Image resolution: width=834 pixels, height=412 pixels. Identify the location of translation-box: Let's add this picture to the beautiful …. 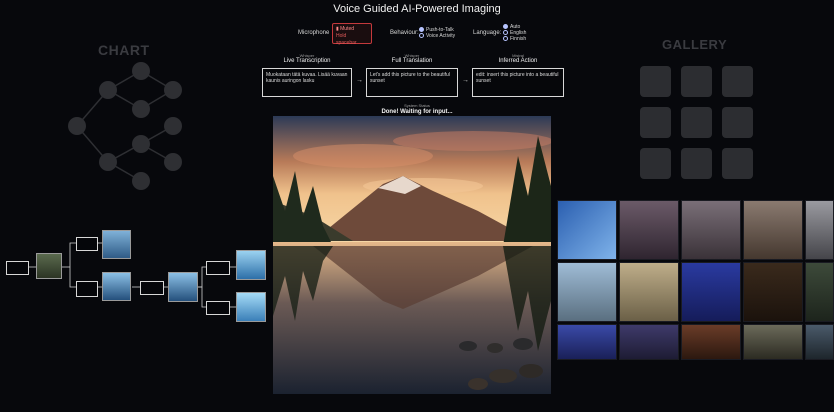
(412, 82).